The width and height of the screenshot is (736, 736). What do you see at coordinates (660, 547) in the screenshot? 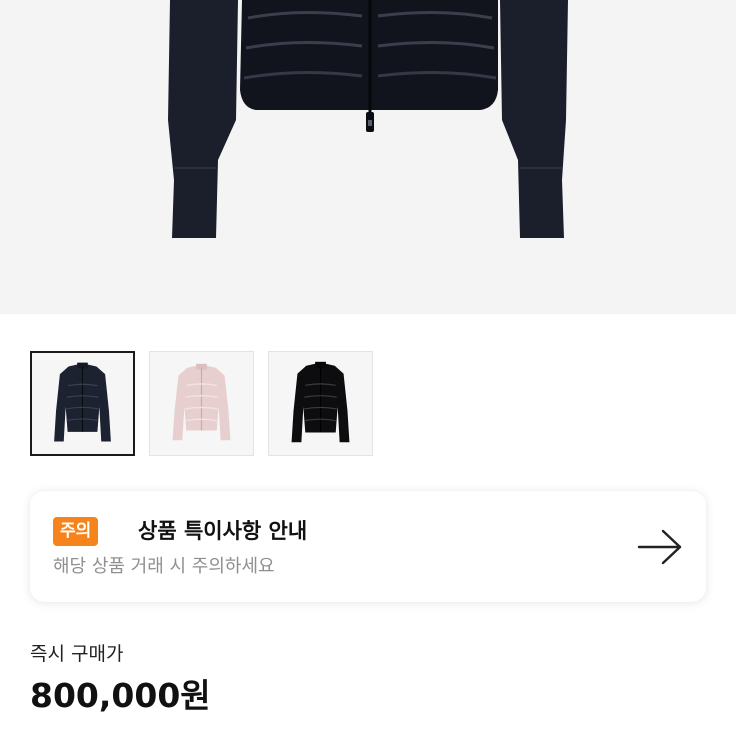
I see `arrow-right-icon` at bounding box center [660, 547].